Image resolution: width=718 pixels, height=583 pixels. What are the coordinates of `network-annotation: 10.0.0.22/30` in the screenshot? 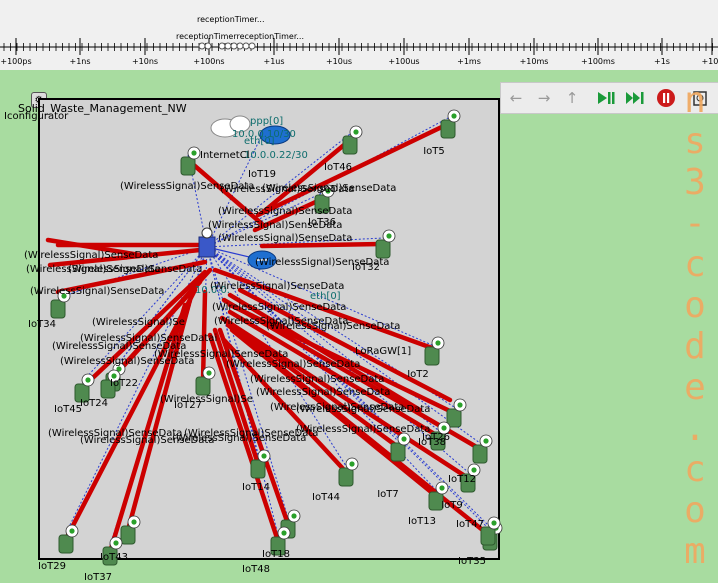 It's located at (276, 155).